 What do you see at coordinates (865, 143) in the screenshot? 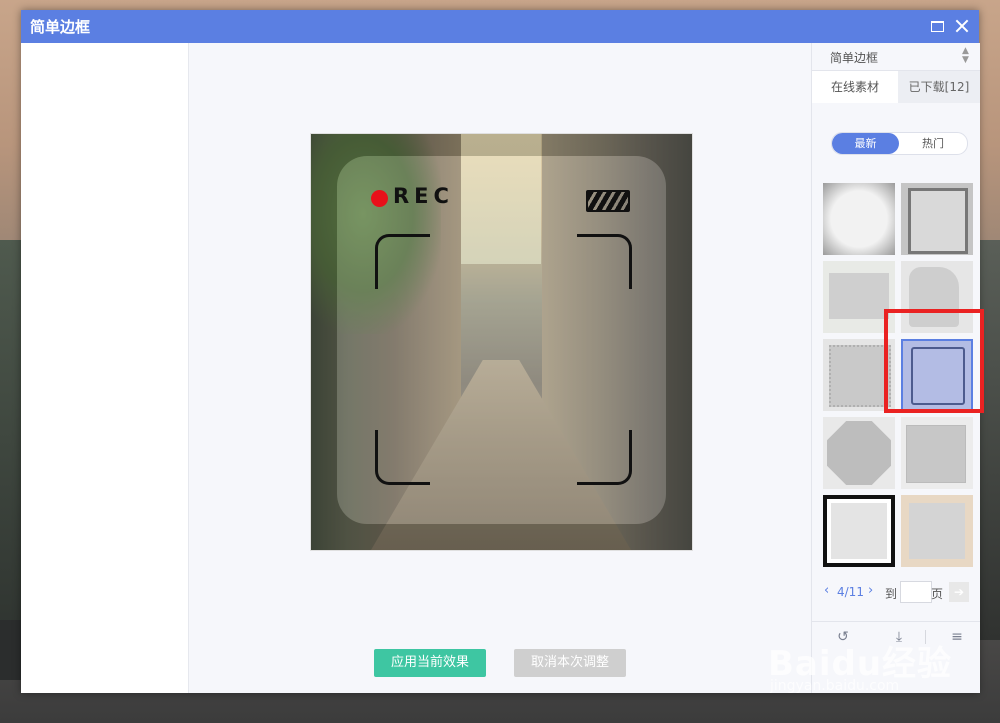
I see `sort-newest-option: 最新` at bounding box center [865, 143].